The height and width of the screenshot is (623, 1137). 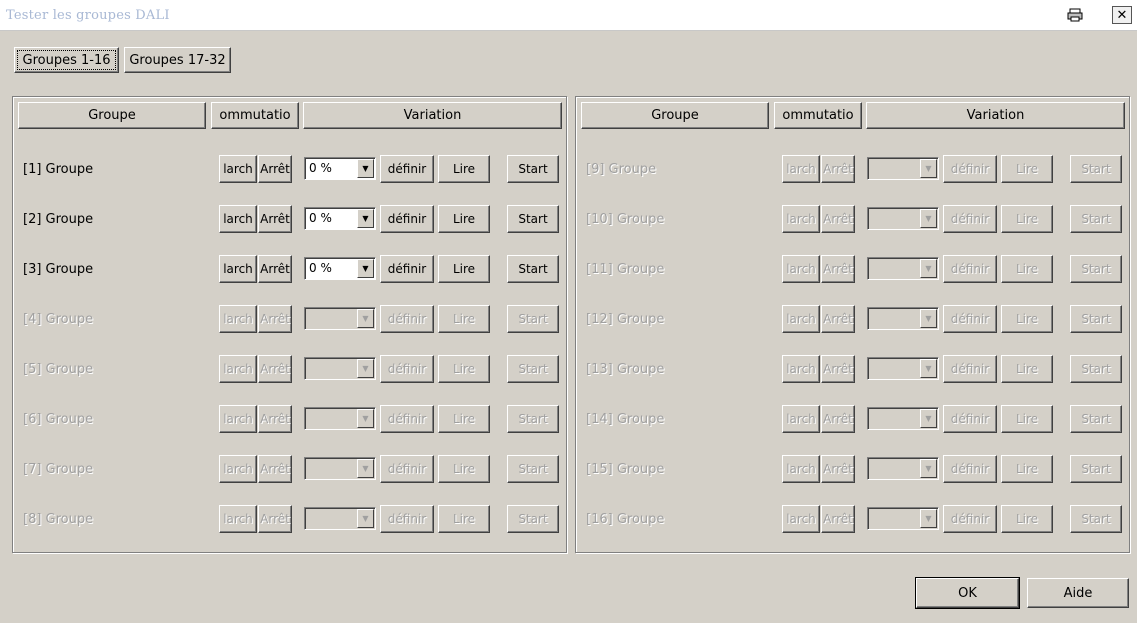 What do you see at coordinates (1122, 15) in the screenshot?
I see `close-icon: ✕` at bounding box center [1122, 15].